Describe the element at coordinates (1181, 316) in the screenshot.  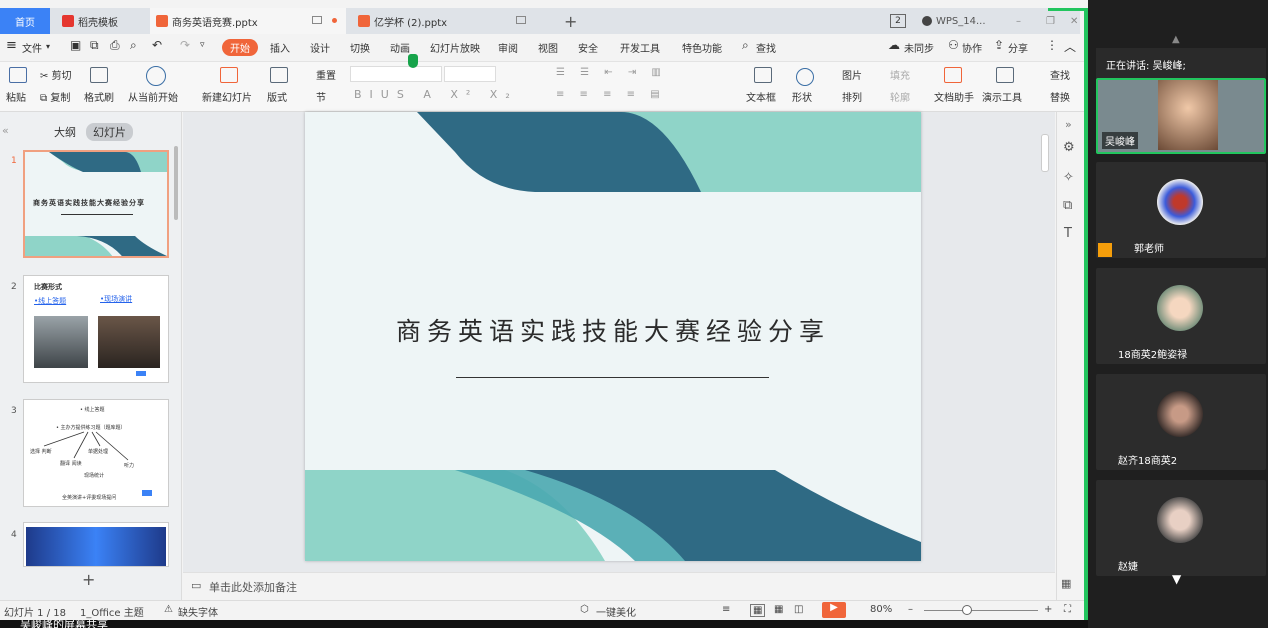
I see `video-tile-3: 18商英2鲍姿禄` at that location.